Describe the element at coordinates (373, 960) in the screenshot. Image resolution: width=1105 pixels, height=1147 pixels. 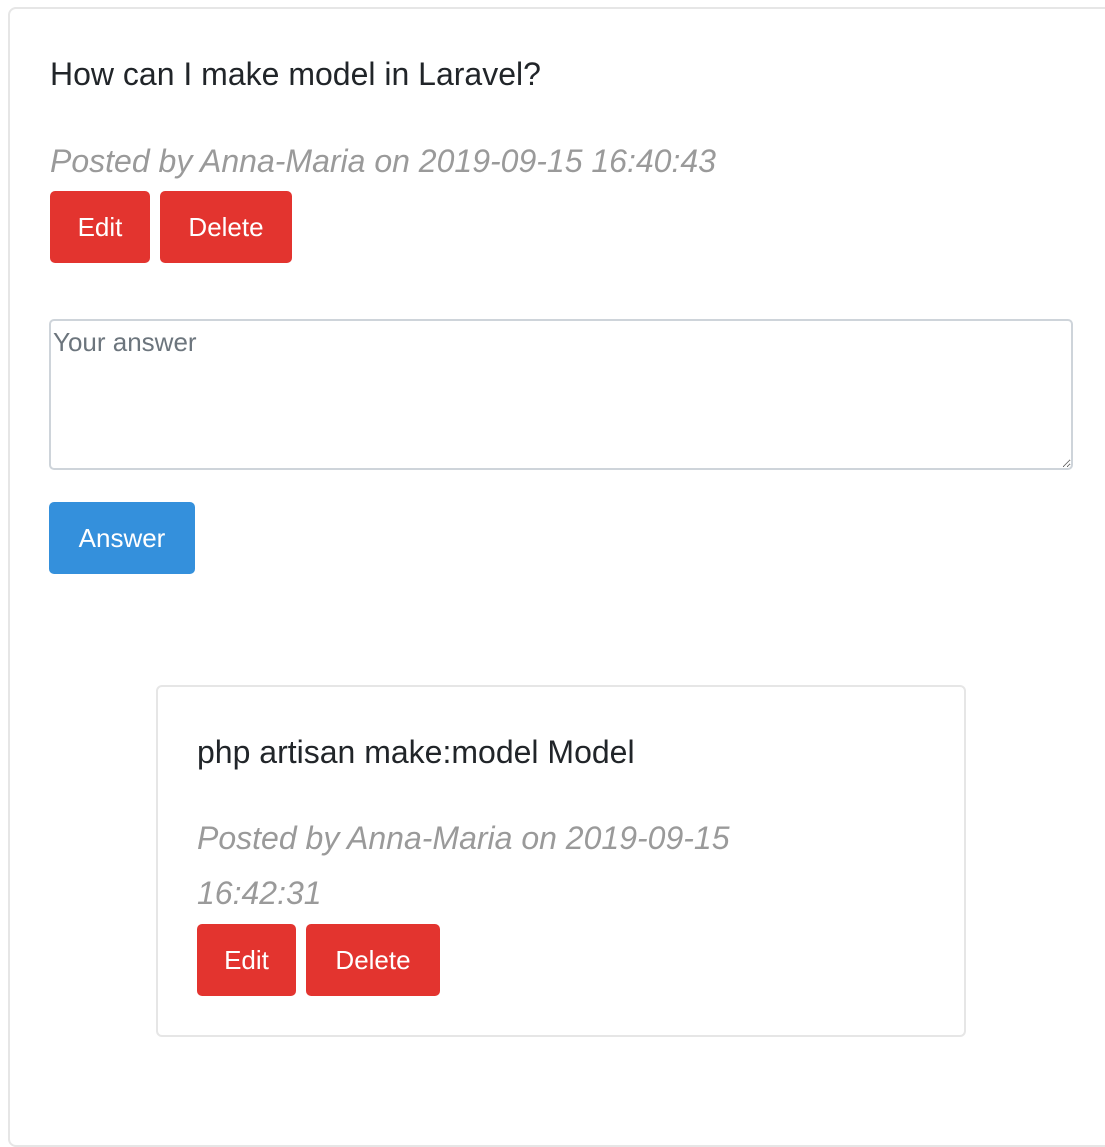
I see `answer-delete-button: Delete` at that location.